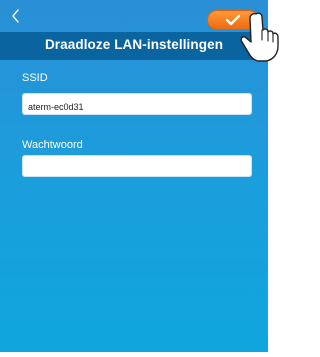 Image resolution: width=320 pixels, height=357 pixels. What do you see at coordinates (52, 145) in the screenshot?
I see `password-label: Wachtwoord` at bounding box center [52, 145].